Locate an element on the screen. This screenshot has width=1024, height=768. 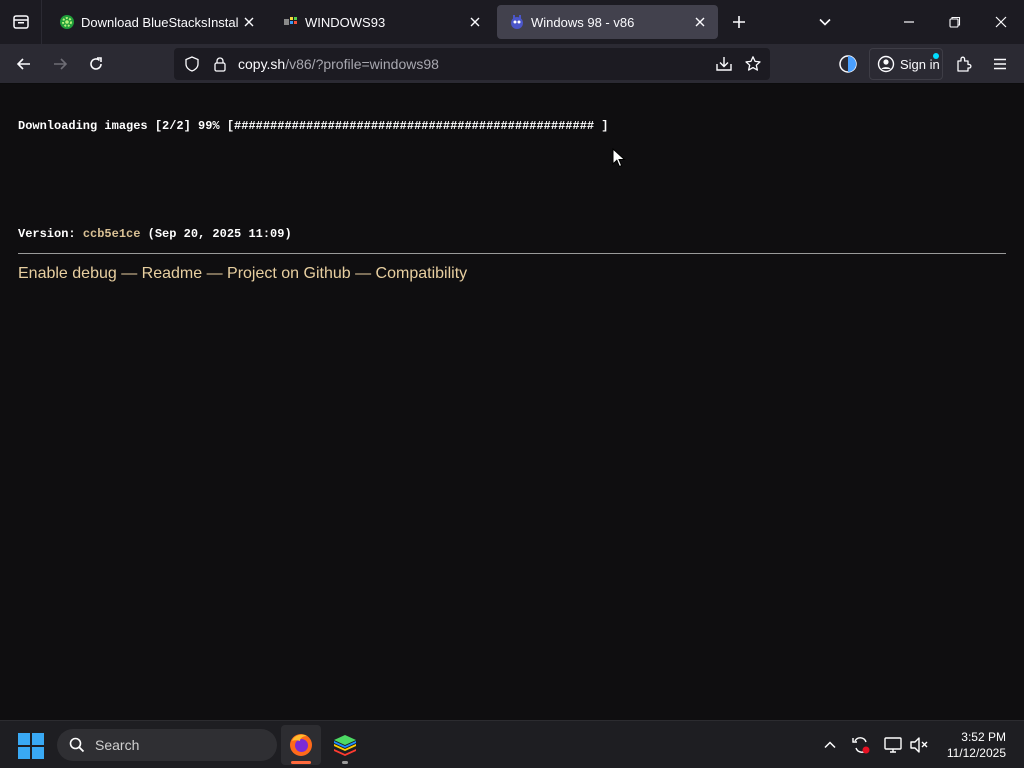
chevron-down-icon is located at coordinates (825, 22).